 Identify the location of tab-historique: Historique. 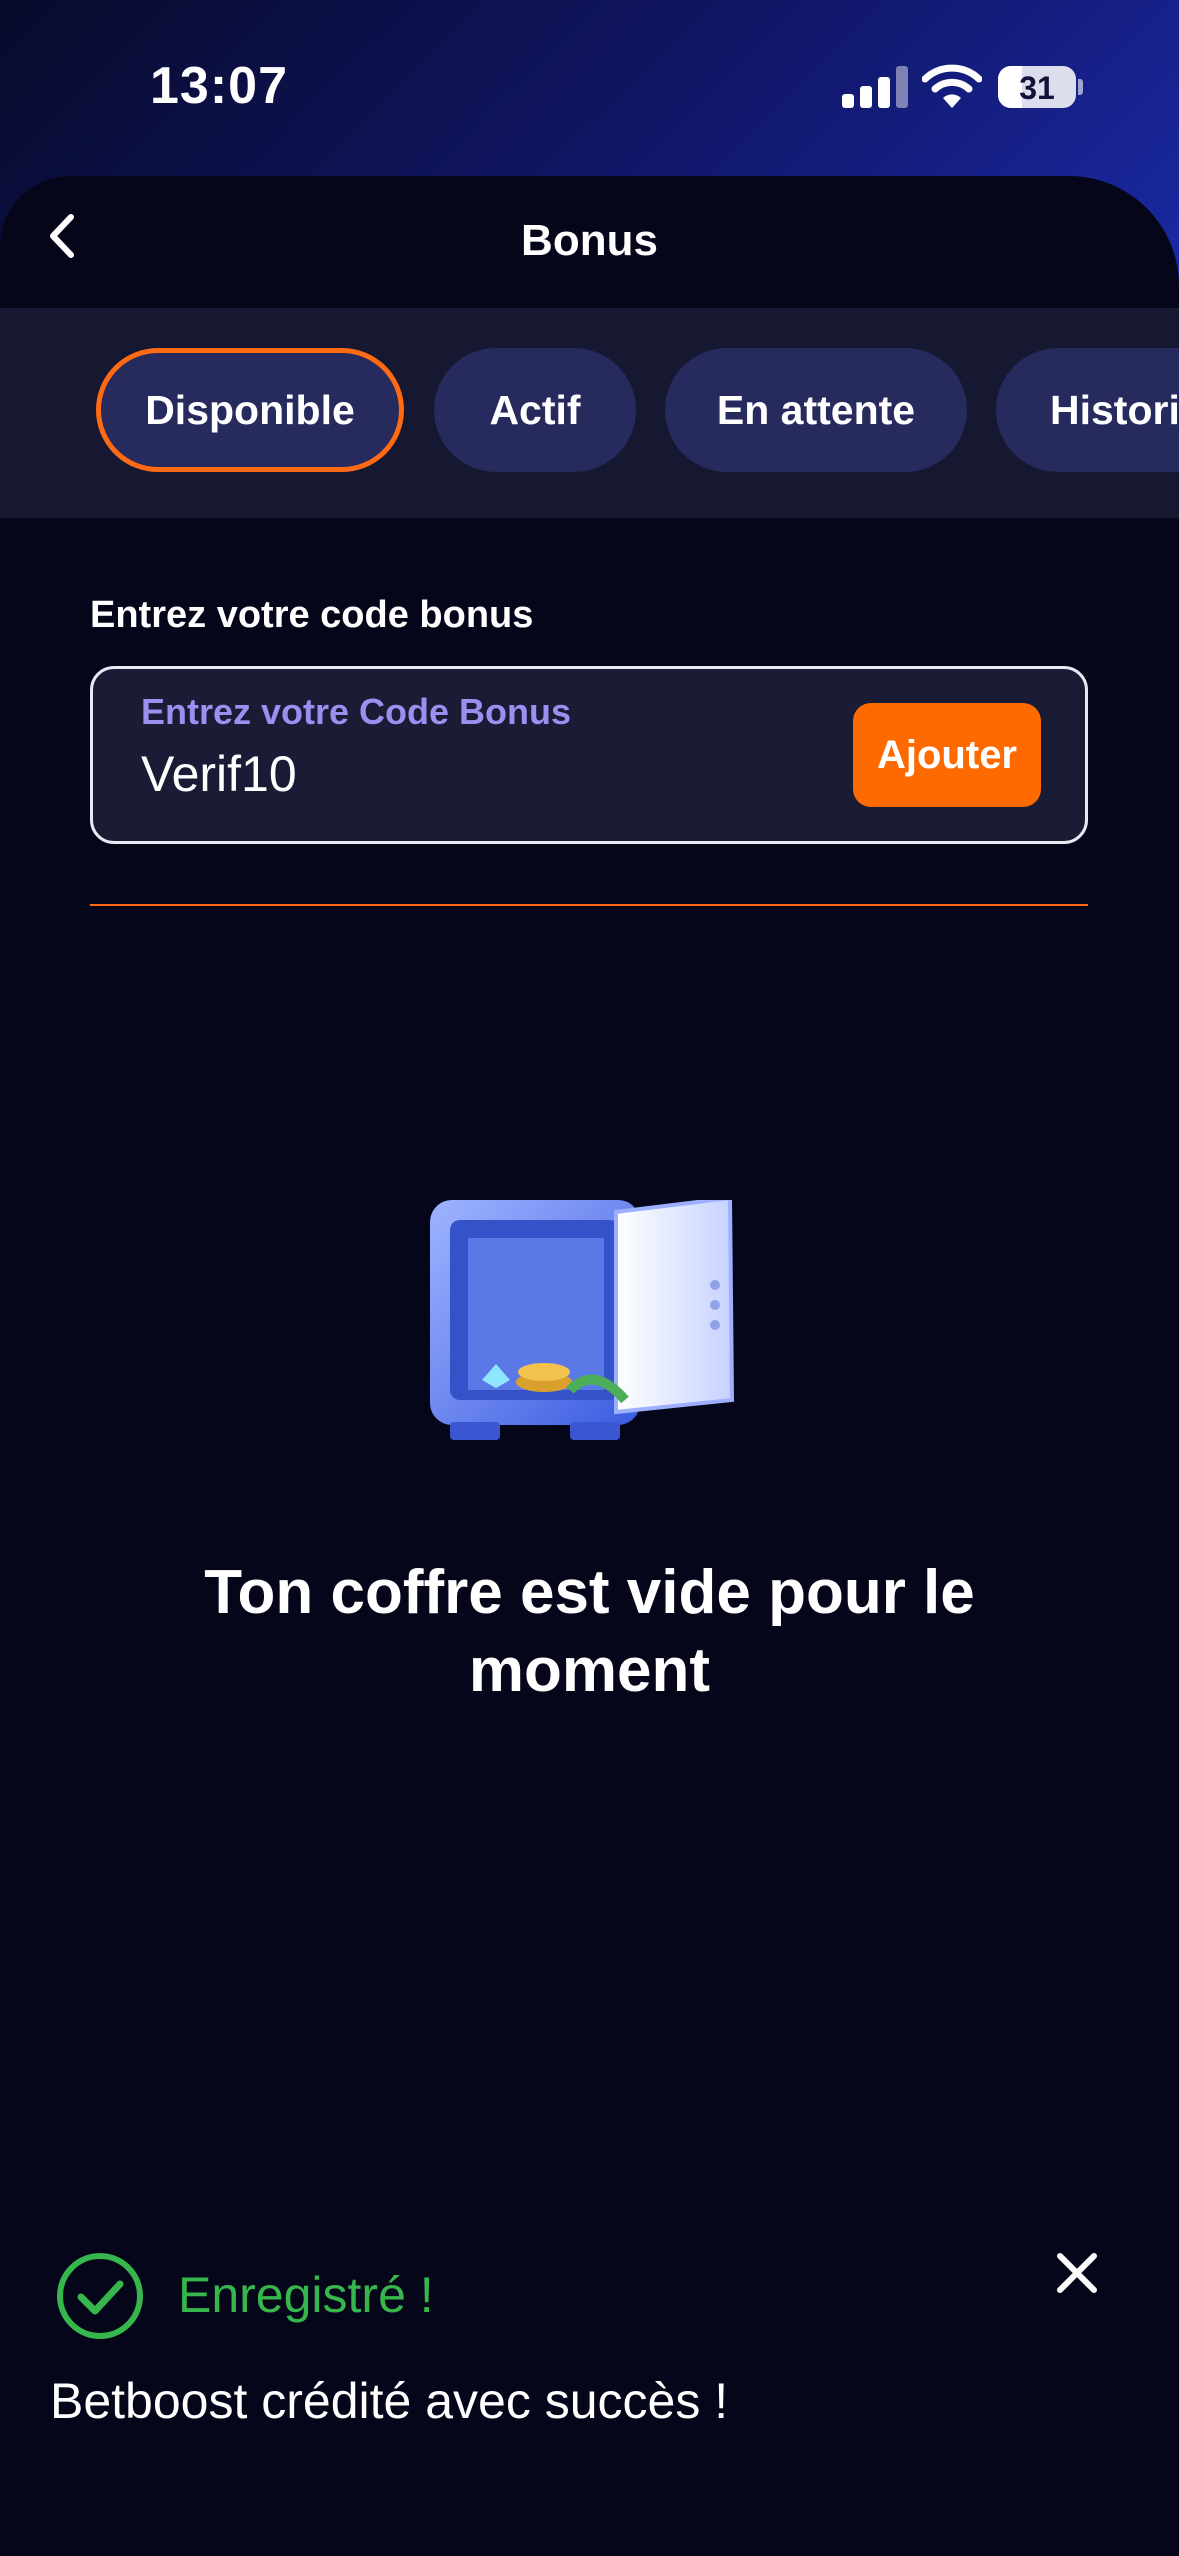
(1087, 410).